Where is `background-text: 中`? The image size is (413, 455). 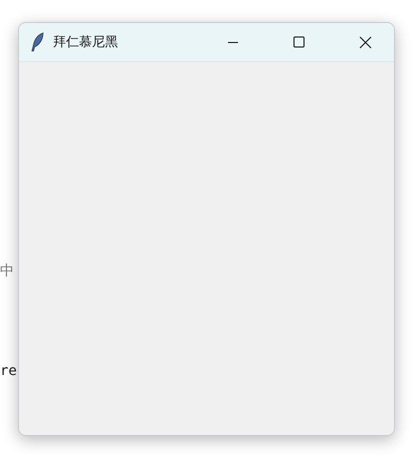 background-text: 中 is located at coordinates (7, 271).